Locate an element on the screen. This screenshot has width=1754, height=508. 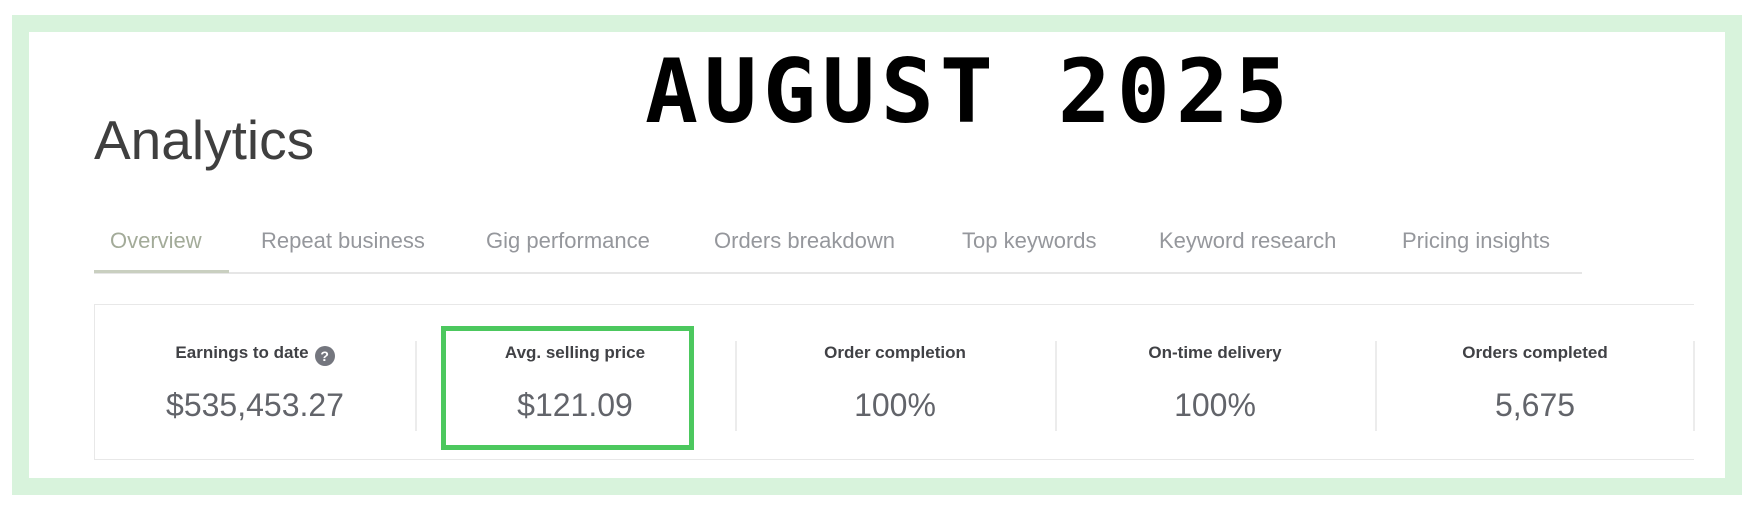
stat-divider is located at coordinates (1694, 386).